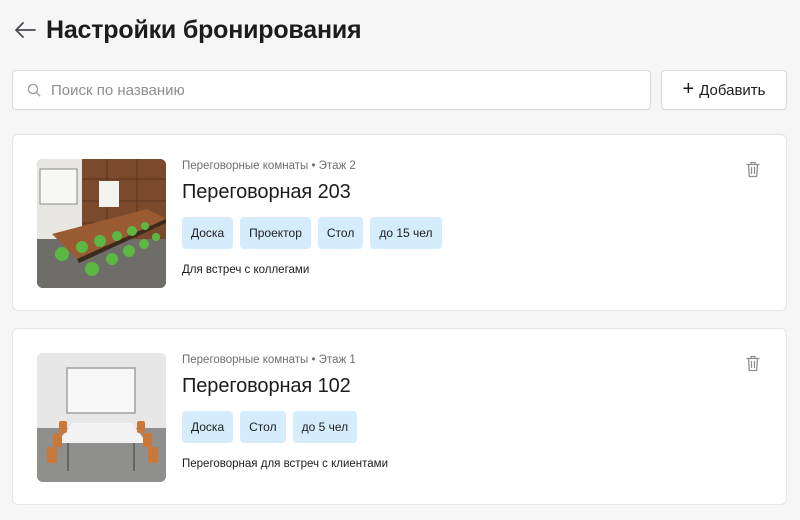  I want to click on arrow-left-icon, so click(25, 30).